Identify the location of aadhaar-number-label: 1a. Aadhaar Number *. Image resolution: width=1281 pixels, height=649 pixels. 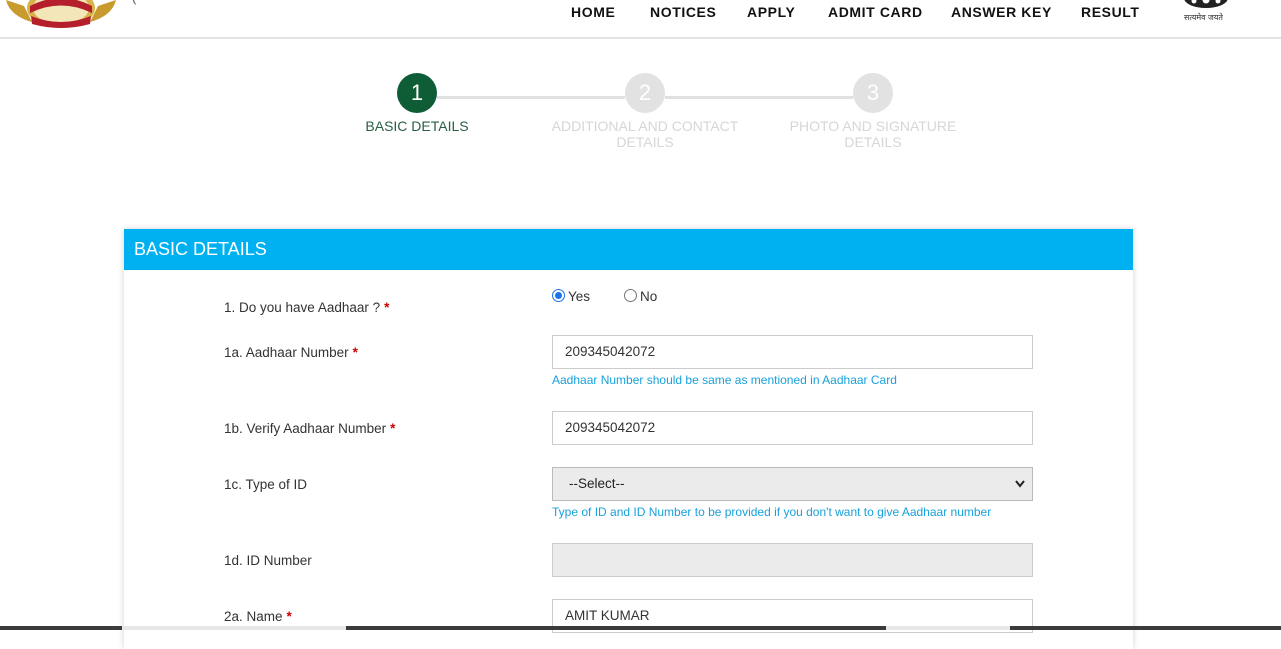
(291, 352).